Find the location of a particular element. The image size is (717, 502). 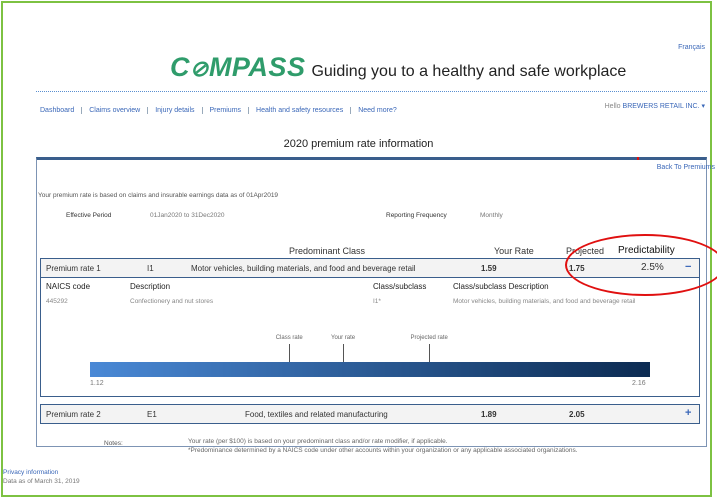

rate-label: Premium rate 2 is located at coordinates (73, 414).